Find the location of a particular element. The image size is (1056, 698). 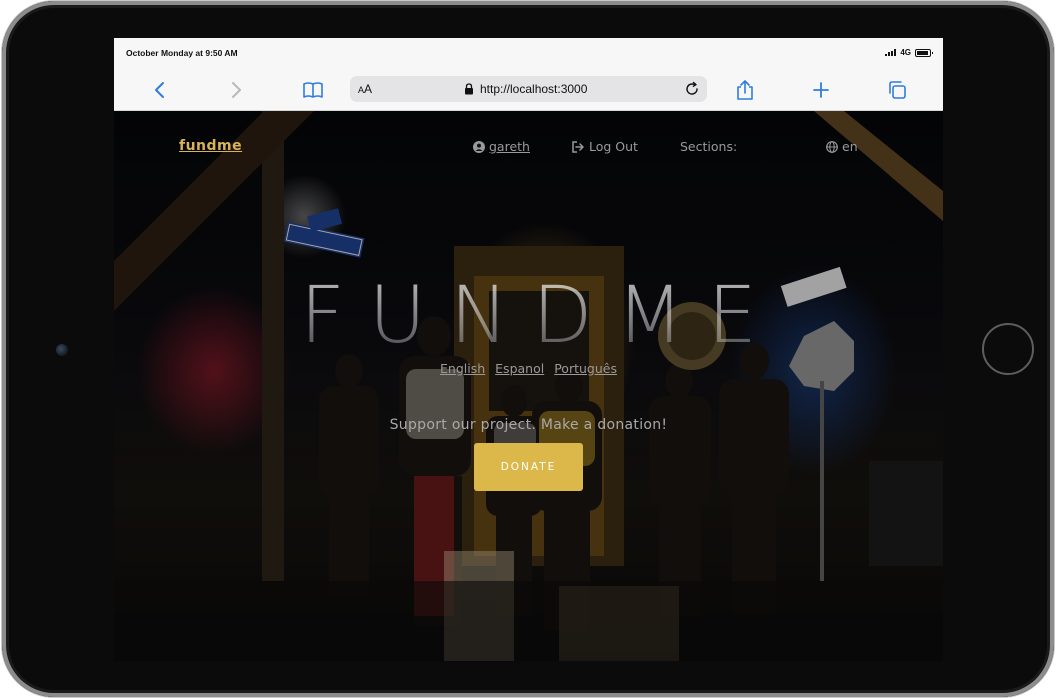

address-bar: AA http://localhost:3000 is located at coordinates (528, 89).